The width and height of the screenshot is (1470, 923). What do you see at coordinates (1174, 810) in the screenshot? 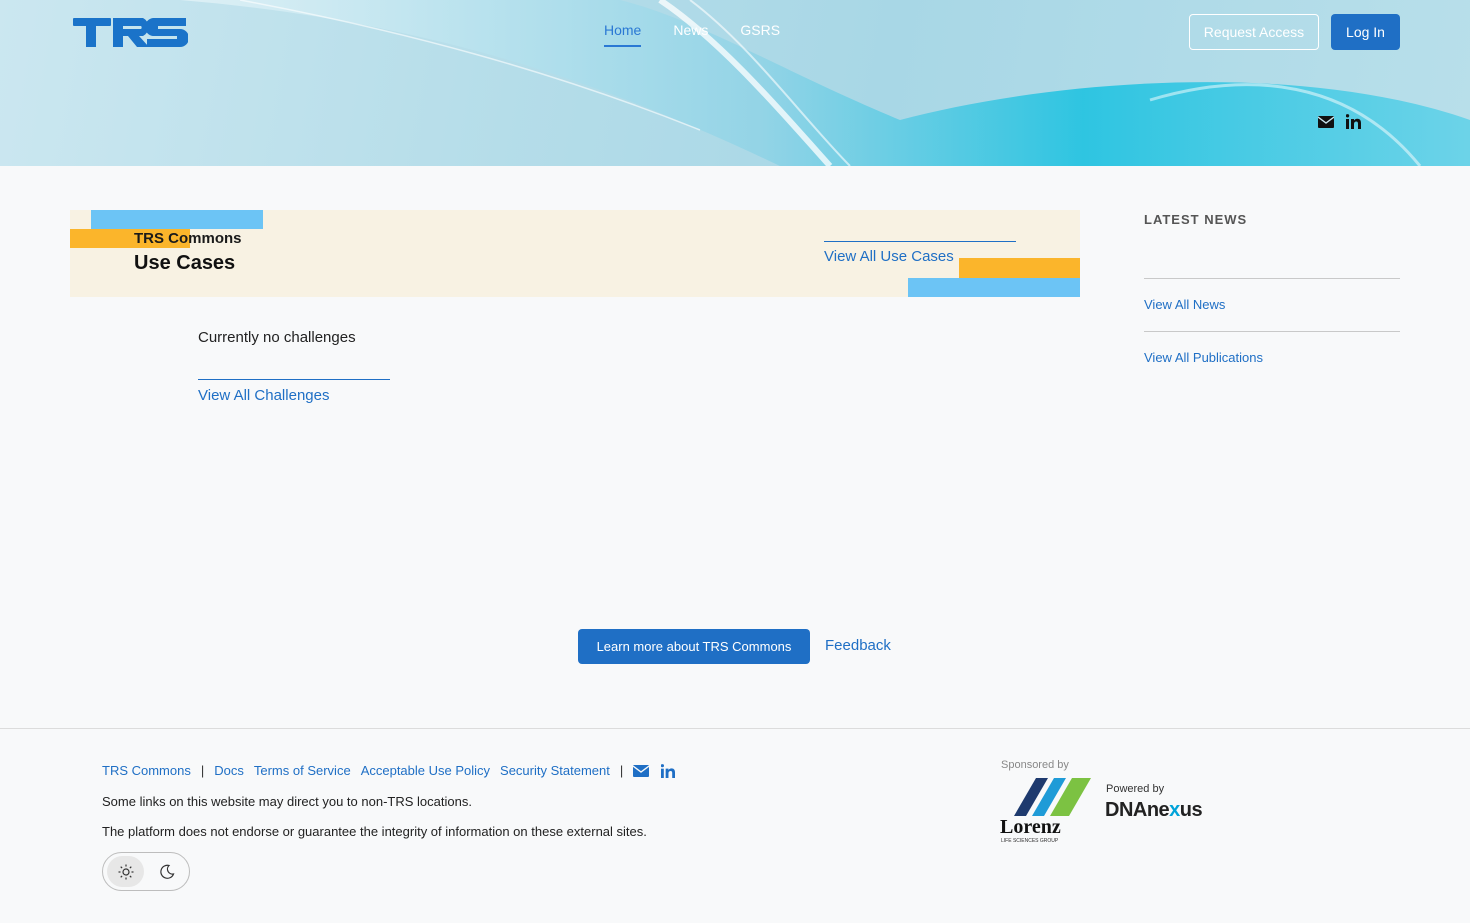
I see `platform-name-x: x` at bounding box center [1174, 810].